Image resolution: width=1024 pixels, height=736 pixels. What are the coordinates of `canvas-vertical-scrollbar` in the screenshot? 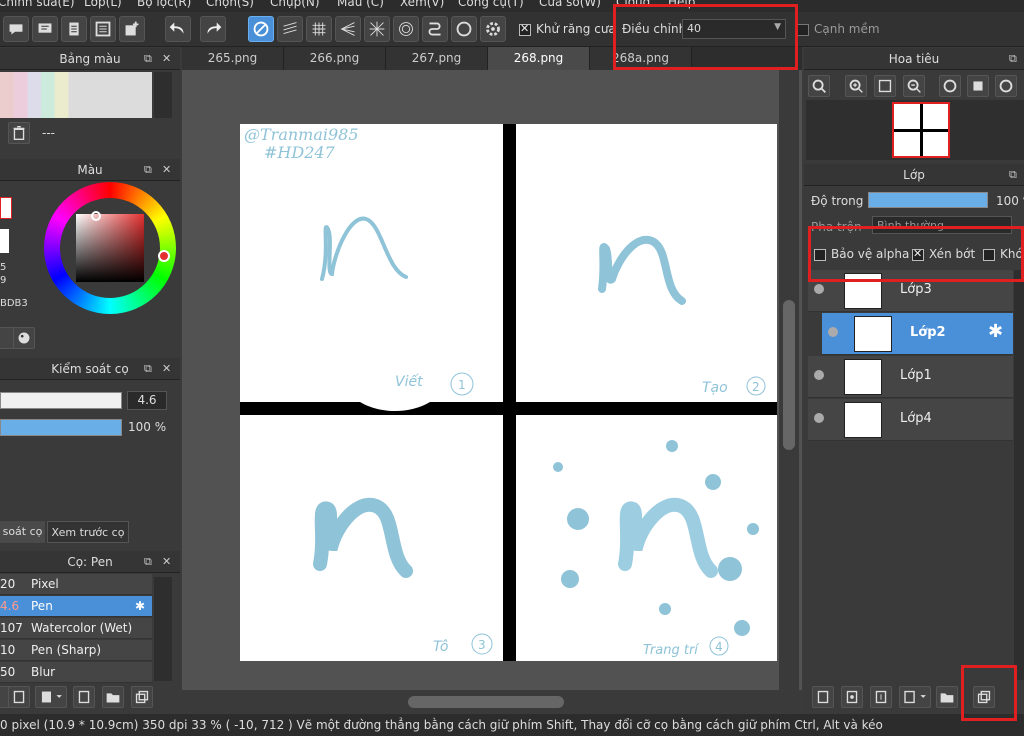 It's located at (789, 380).